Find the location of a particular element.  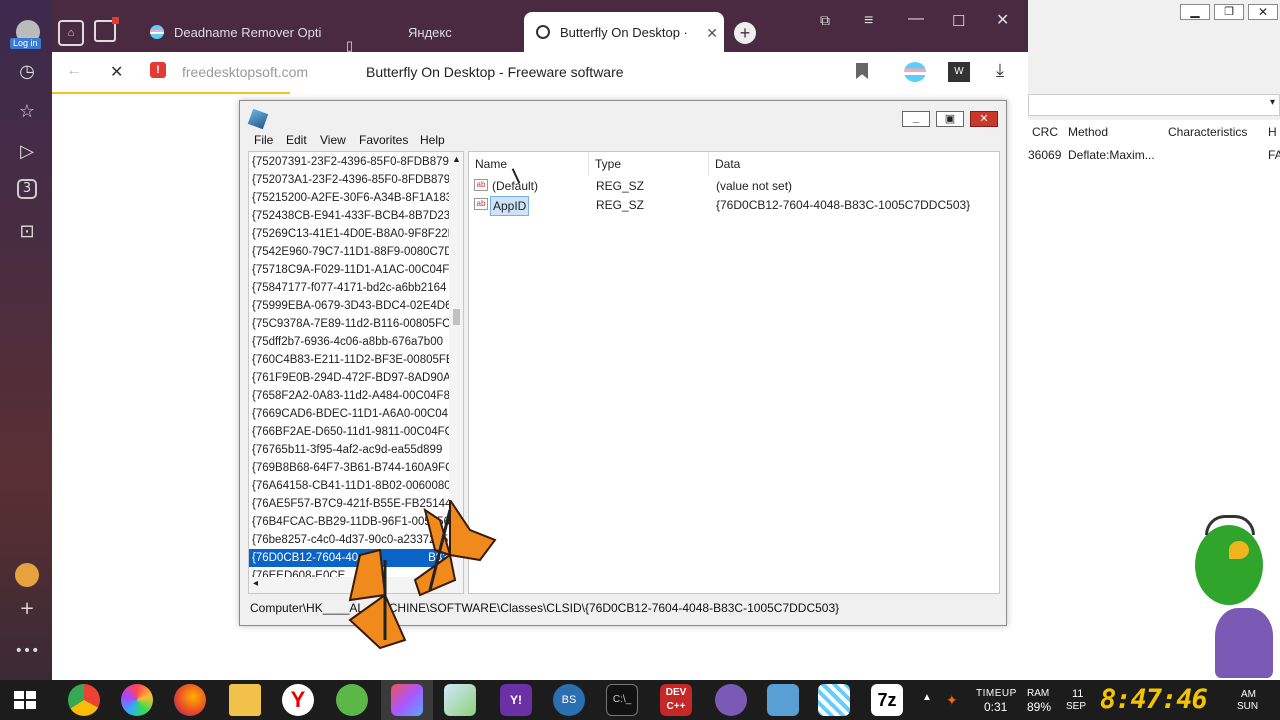

tree-key-item: {761F9E0B-294D-472F-BD97-8AD90A is located at coordinates (350, 378).